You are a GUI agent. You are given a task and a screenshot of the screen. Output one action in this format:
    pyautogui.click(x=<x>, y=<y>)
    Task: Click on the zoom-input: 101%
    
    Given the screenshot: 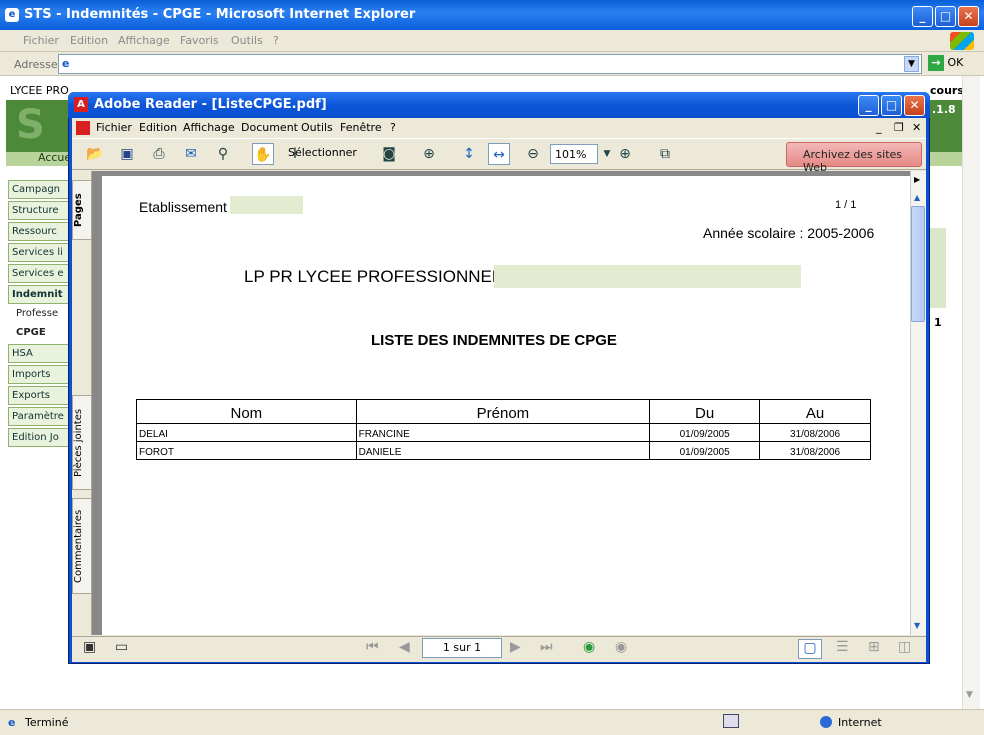 What is the action you would take?
    pyautogui.click(x=574, y=154)
    